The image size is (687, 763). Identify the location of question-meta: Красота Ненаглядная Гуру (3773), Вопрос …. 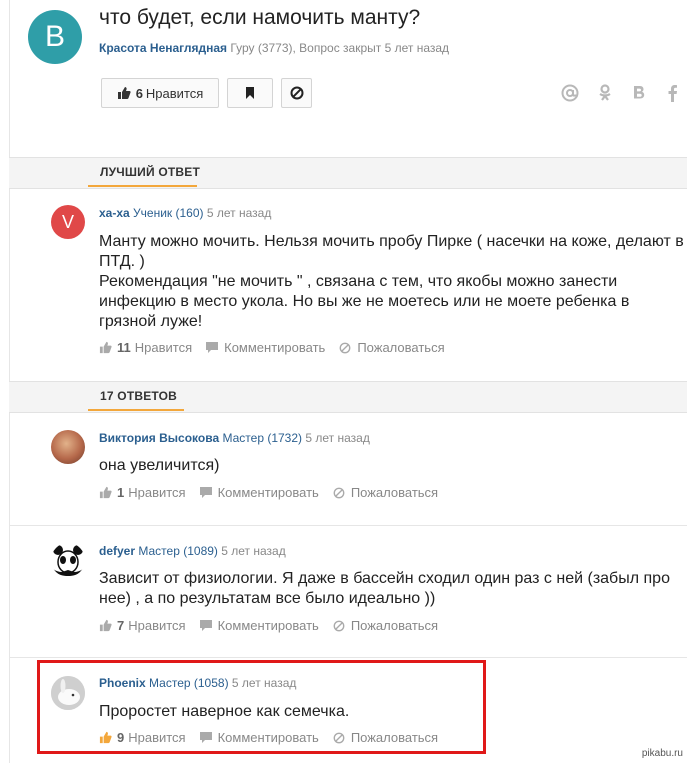
(274, 48).